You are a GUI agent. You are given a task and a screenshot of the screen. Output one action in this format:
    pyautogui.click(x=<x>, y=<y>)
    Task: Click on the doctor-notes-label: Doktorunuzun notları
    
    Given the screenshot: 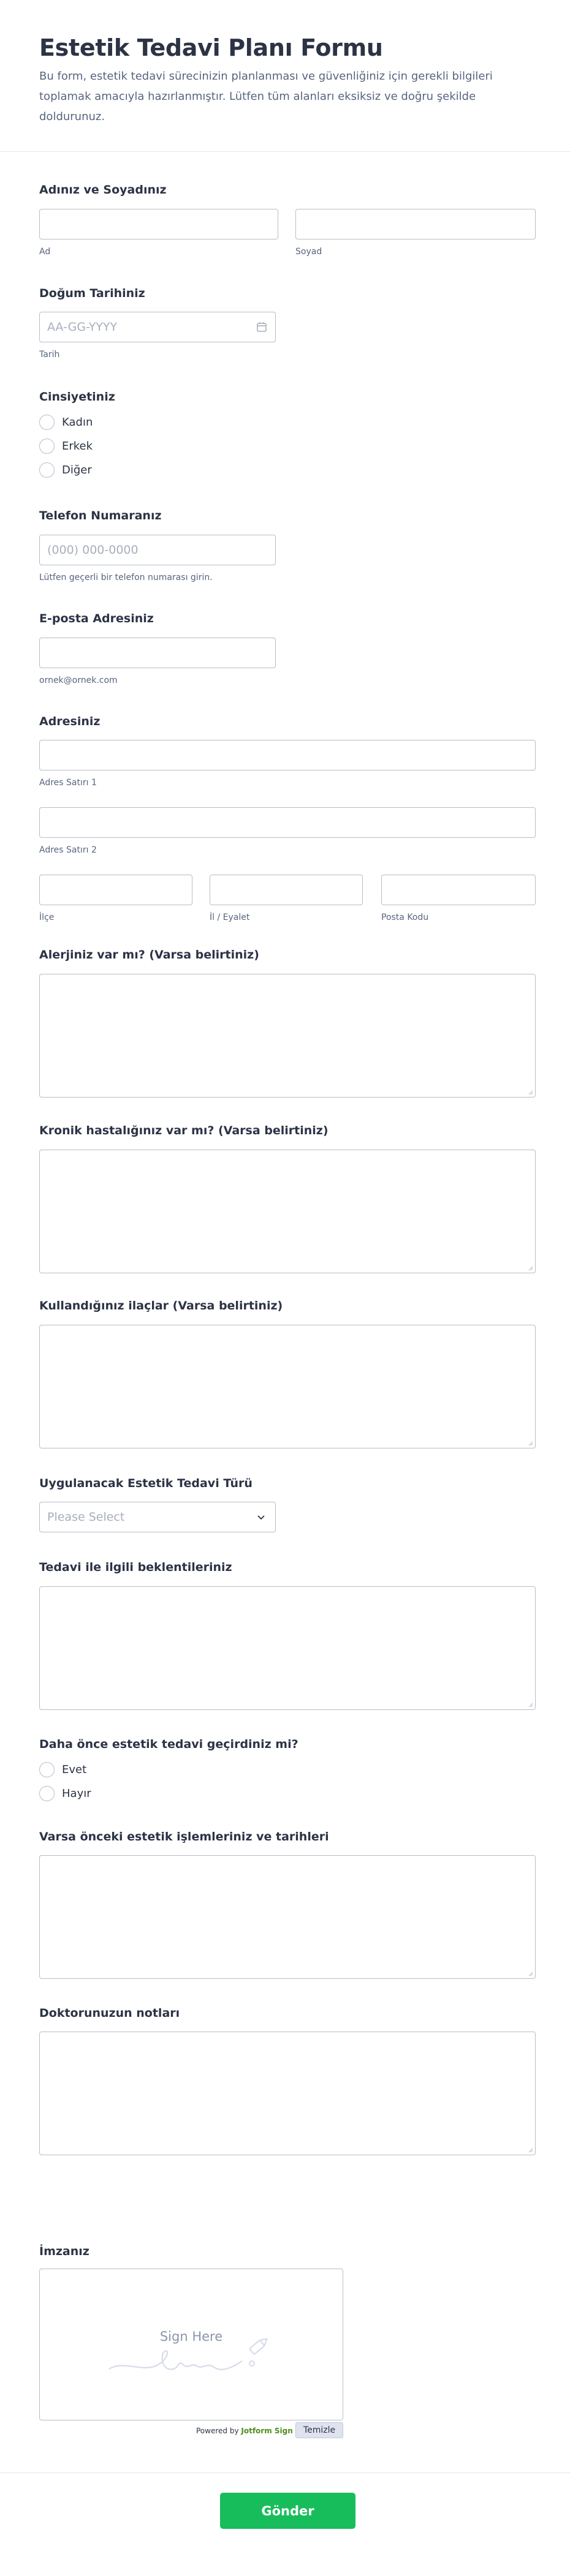 What is the action you would take?
    pyautogui.click(x=109, y=2013)
    